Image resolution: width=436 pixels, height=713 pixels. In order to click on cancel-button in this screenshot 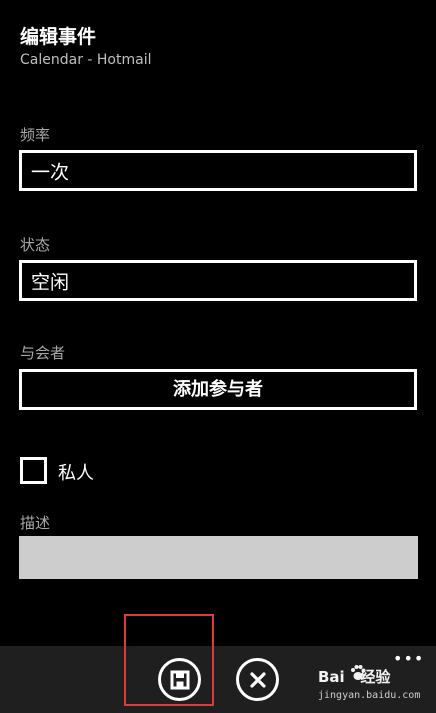, I will do `click(257, 679)`.